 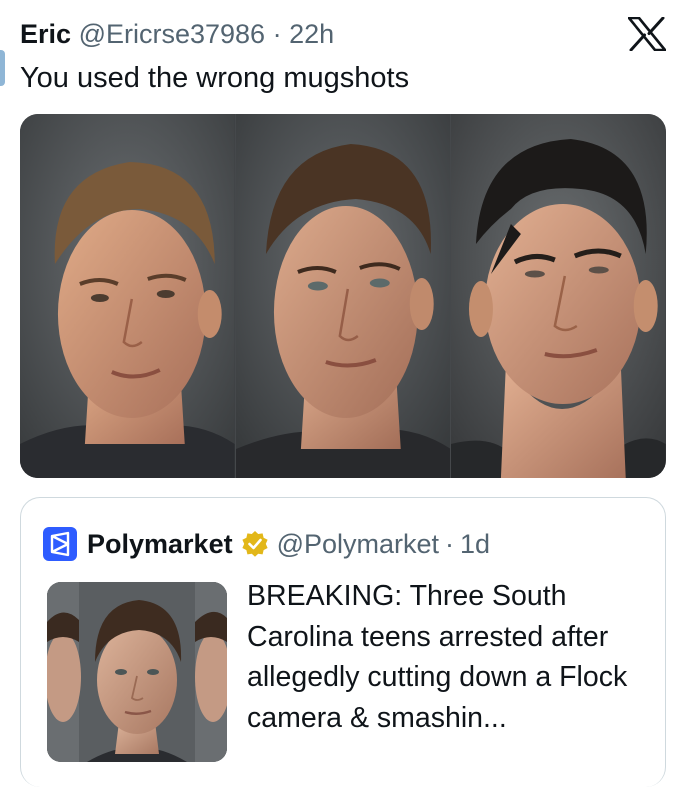 What do you see at coordinates (215, 78) in the screenshot?
I see `tweet-text: You used the wrong mugshots` at bounding box center [215, 78].